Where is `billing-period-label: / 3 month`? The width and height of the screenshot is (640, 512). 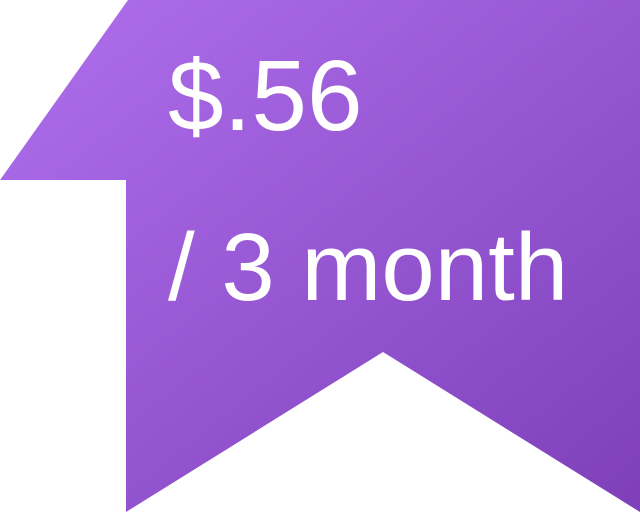
billing-period-label: / 3 month is located at coordinates (368, 267).